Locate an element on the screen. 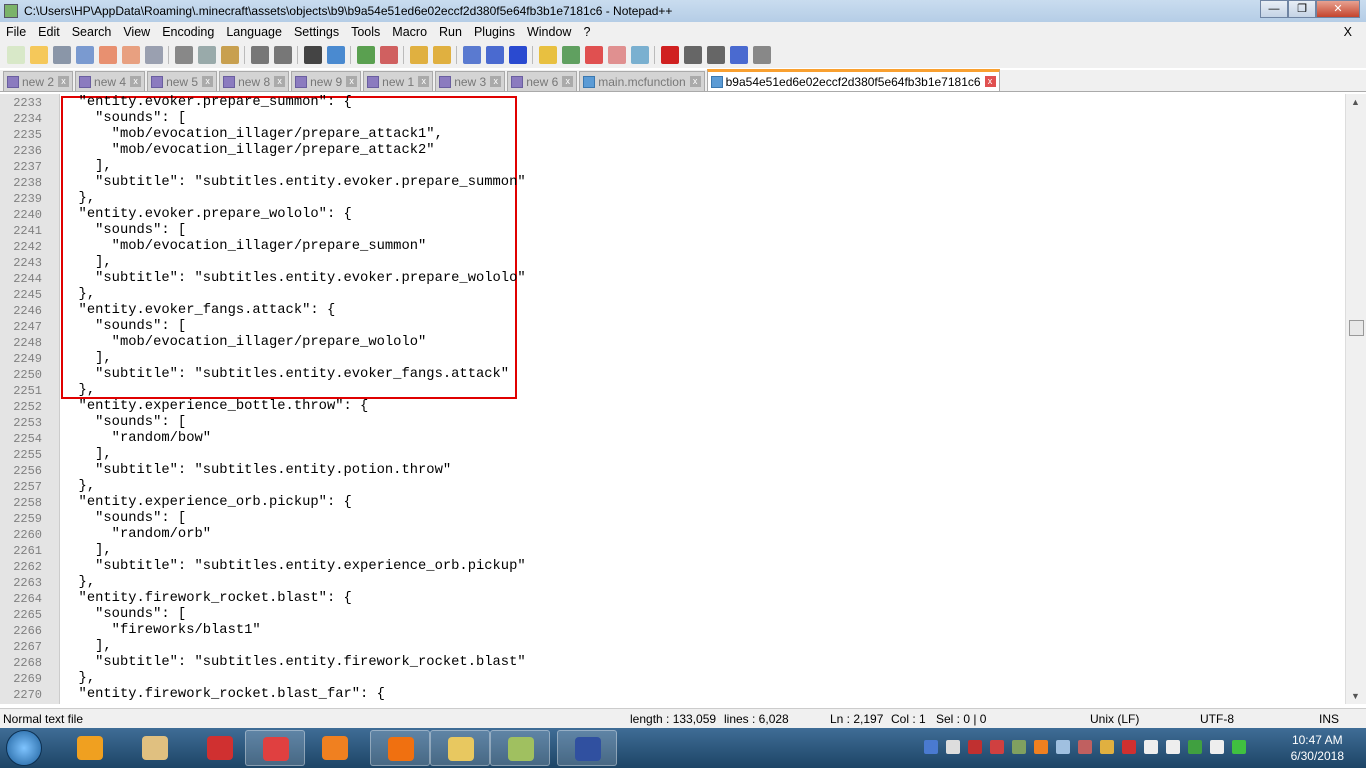 The image size is (1366, 768). taskbar-paint is located at coordinates (155, 748).